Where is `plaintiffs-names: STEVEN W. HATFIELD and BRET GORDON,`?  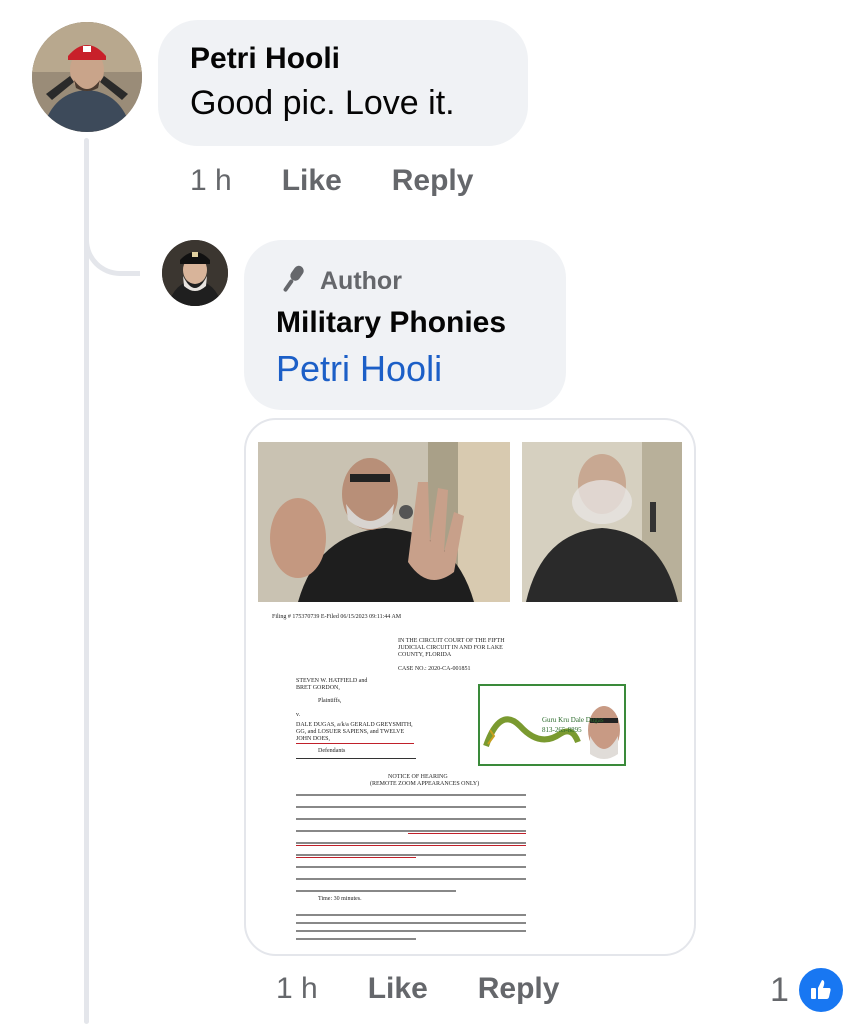
plaintiffs-names: STEVEN W. HATFIELD and BRET GORDON, is located at coordinates (332, 684).